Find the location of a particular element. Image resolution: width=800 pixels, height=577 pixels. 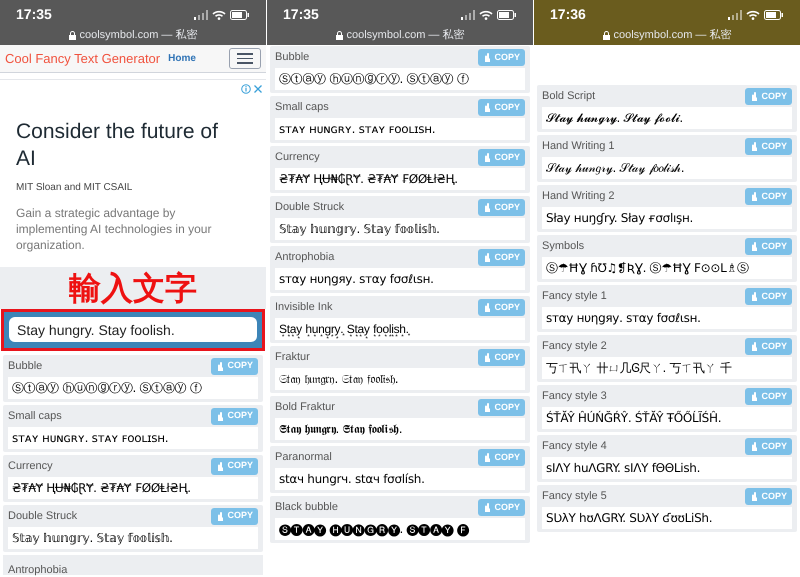

styled-text: sIΛY huΛGRY. sIΛY fΘΘLish. is located at coordinates (667, 468).